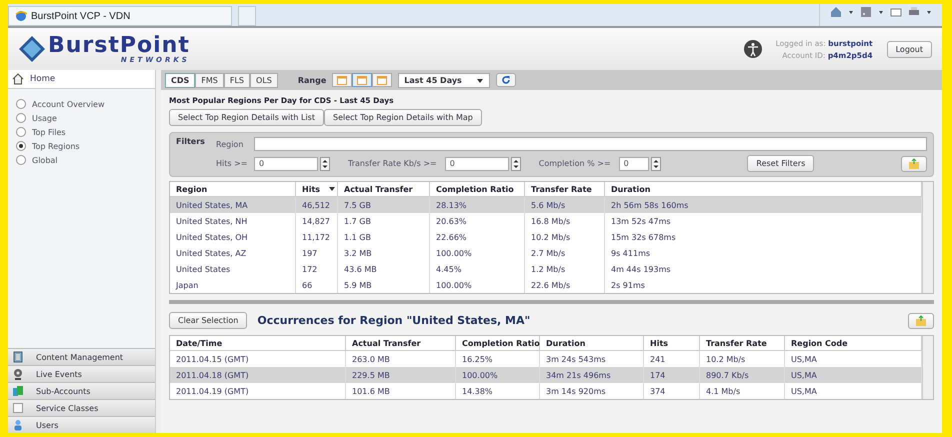 The width and height of the screenshot is (952, 437). What do you see at coordinates (480, 80) in the screenshot?
I see `dropdown-caret-icon` at bounding box center [480, 80].